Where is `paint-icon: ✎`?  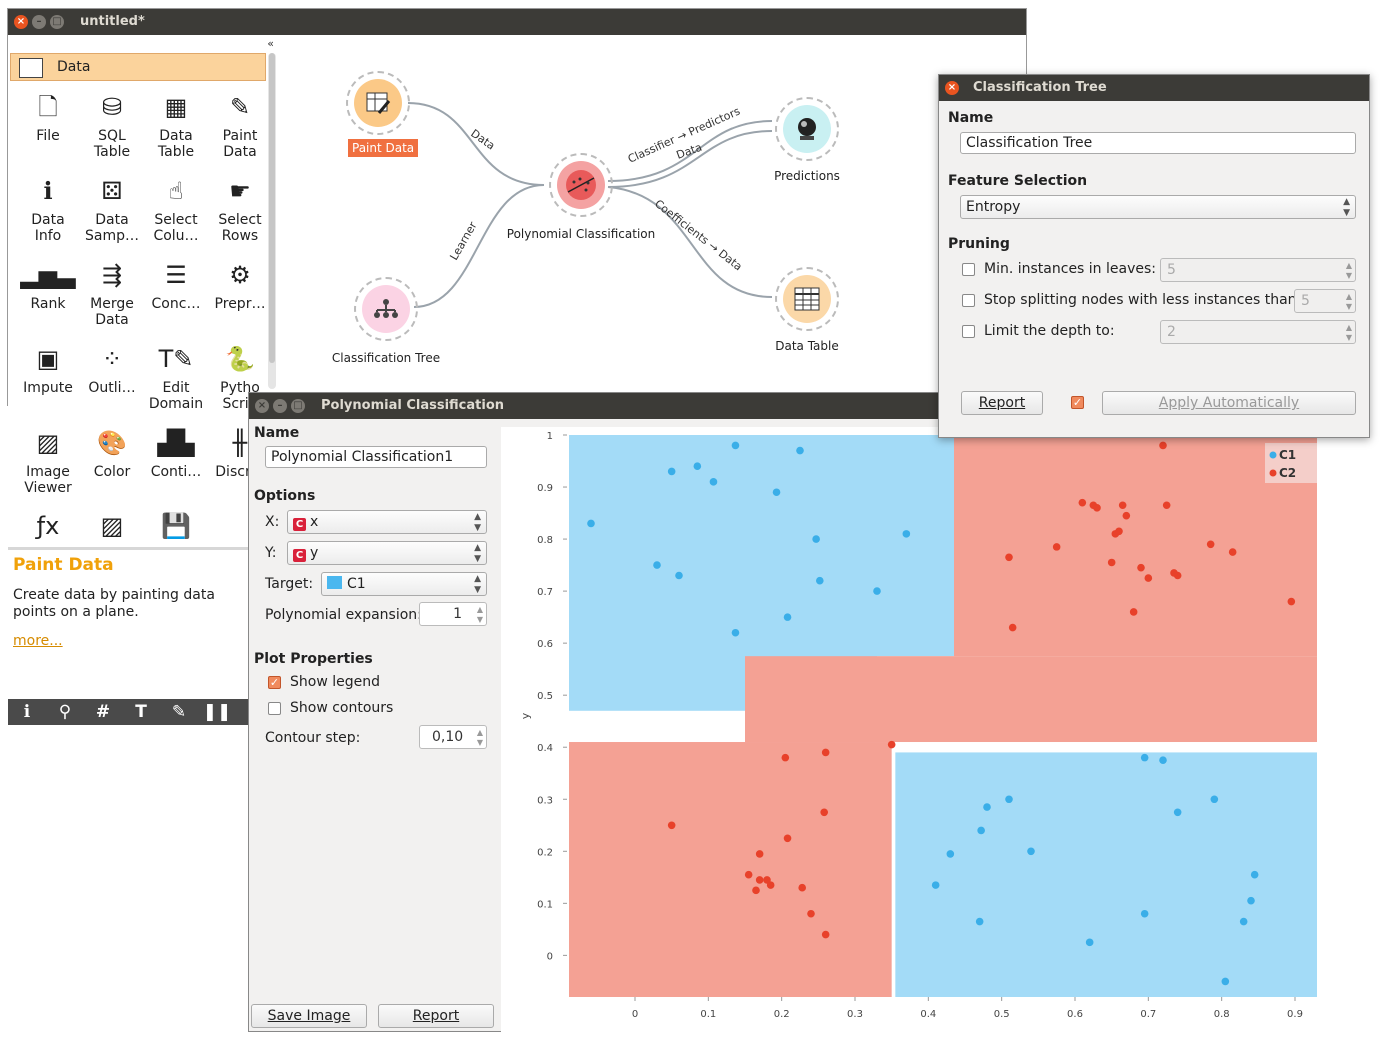 paint-icon: ✎ is located at coordinates (240, 107).